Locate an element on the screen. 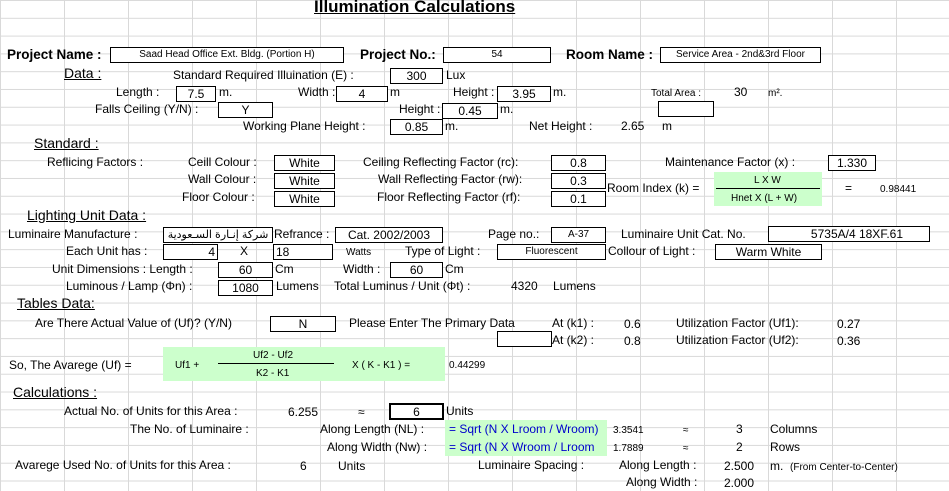  luminous-lamp-unit: Lumens is located at coordinates (297, 286).